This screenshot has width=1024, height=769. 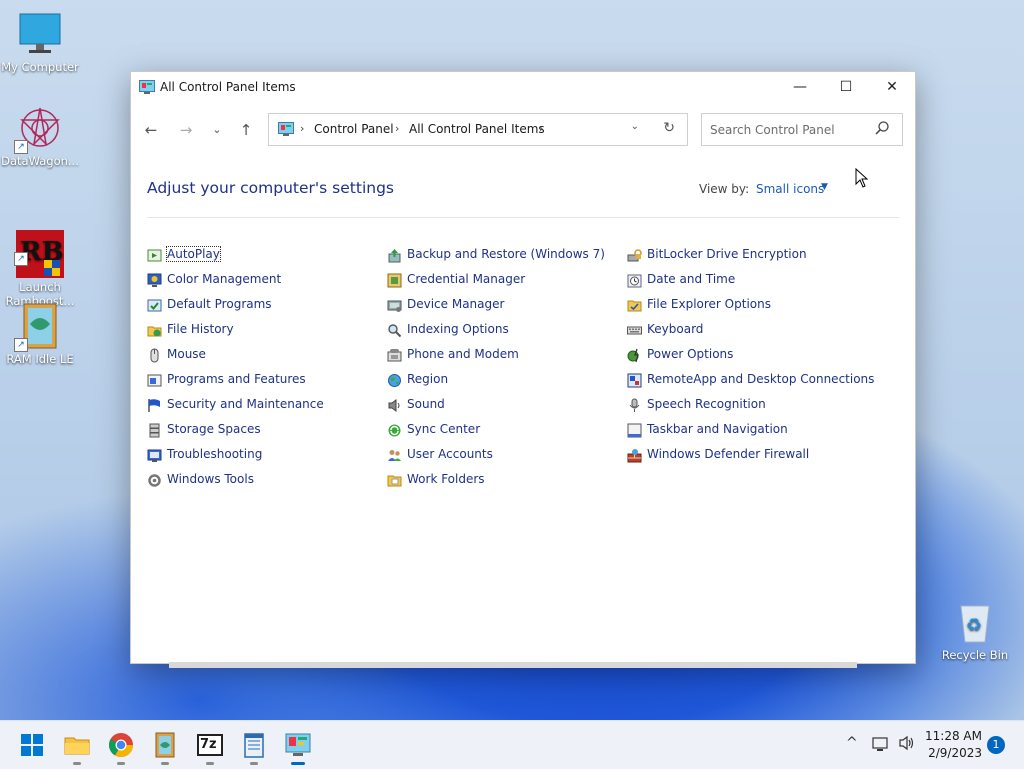 I want to click on remoteapp-icon, so click(x=634, y=380).